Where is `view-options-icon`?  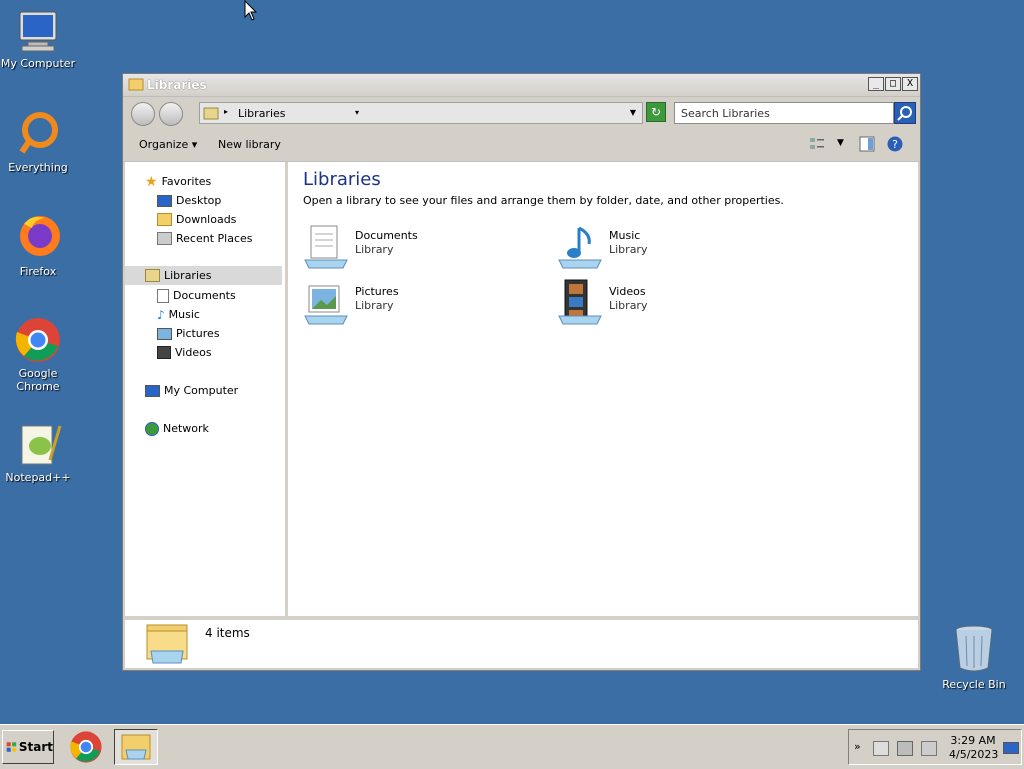 view-options-icon is located at coordinates (817, 143).